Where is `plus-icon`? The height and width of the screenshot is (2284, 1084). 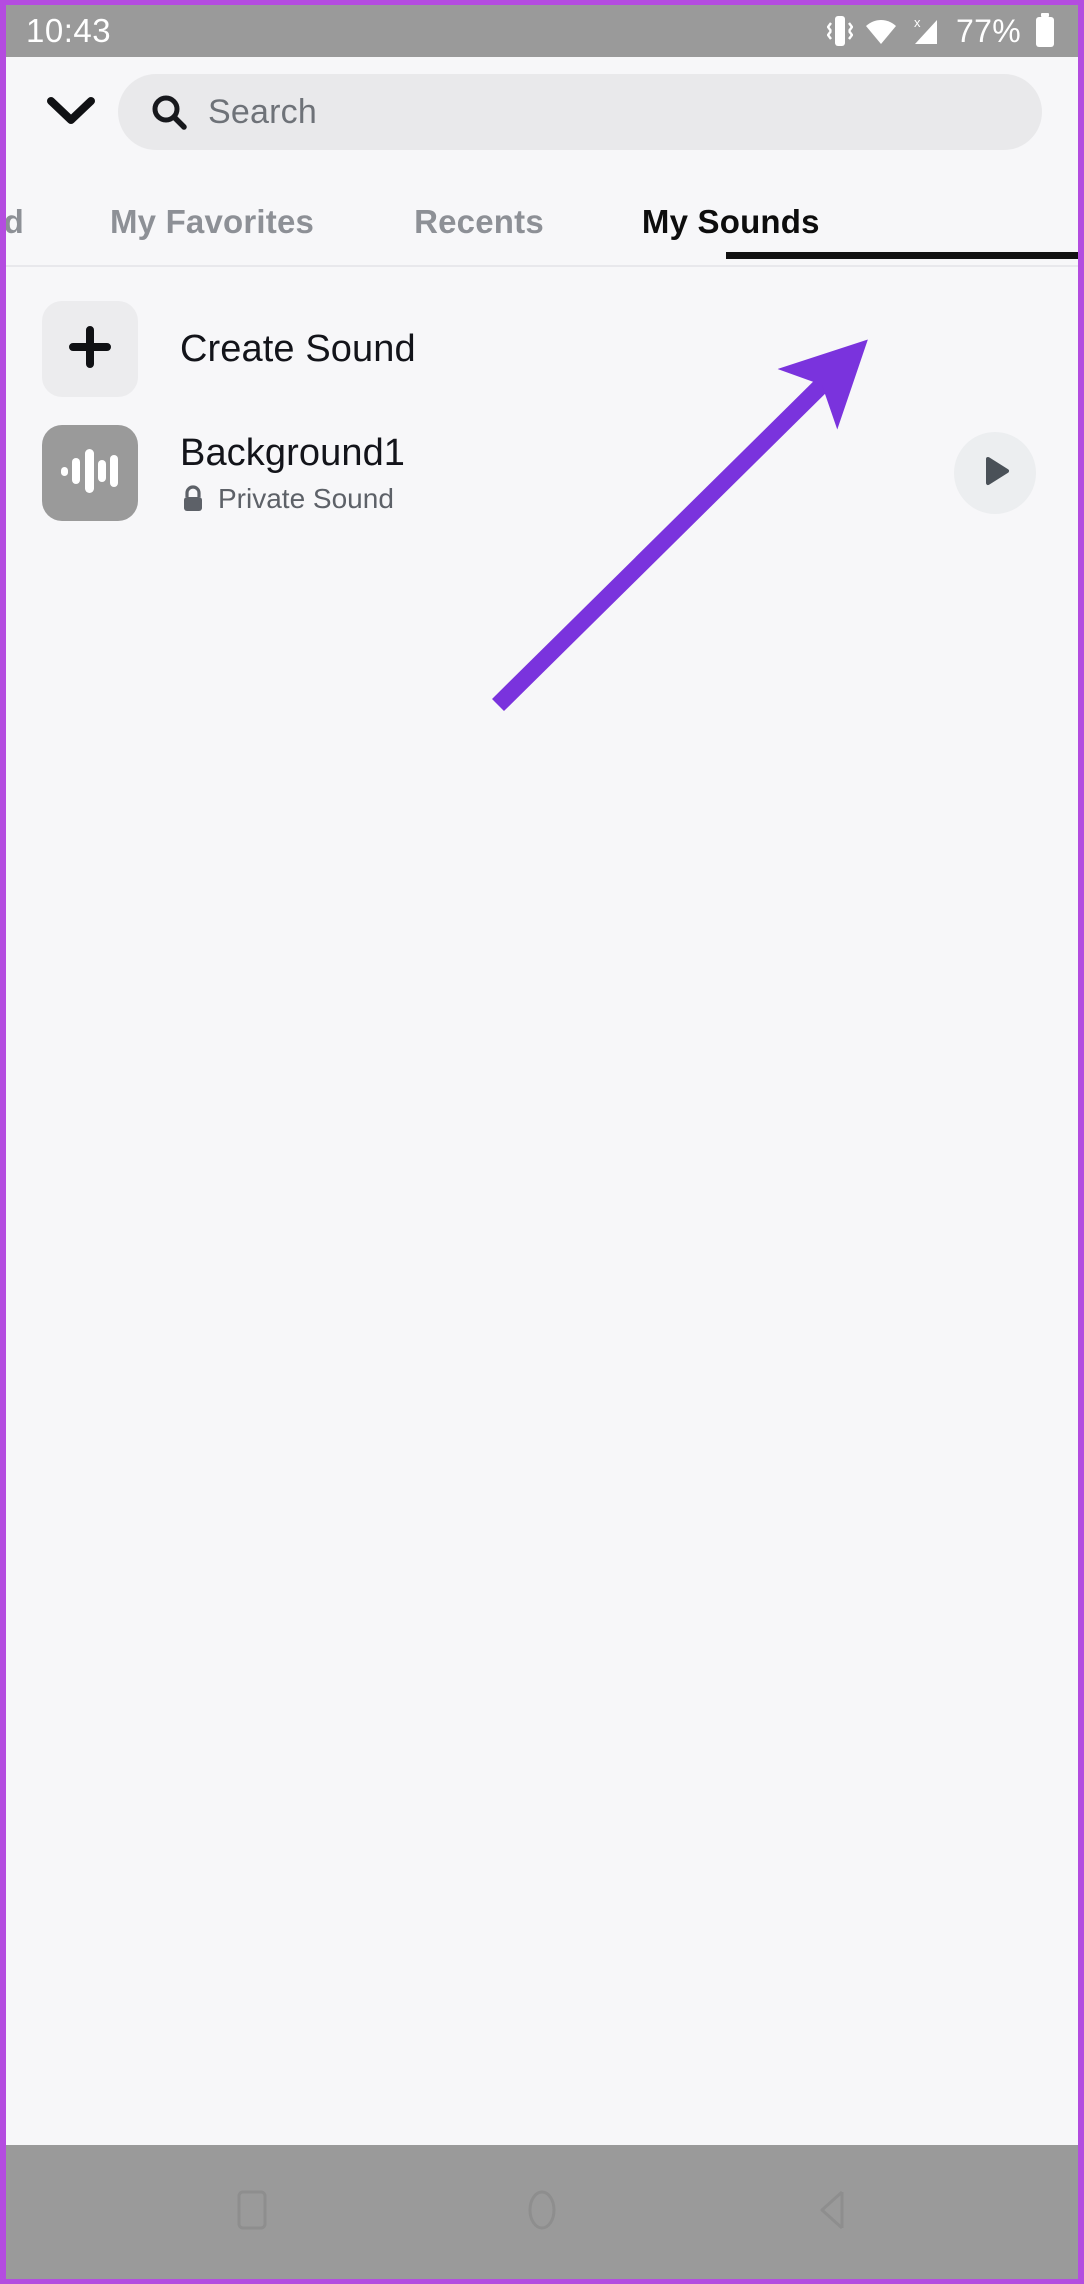
plus-icon is located at coordinates (90, 349).